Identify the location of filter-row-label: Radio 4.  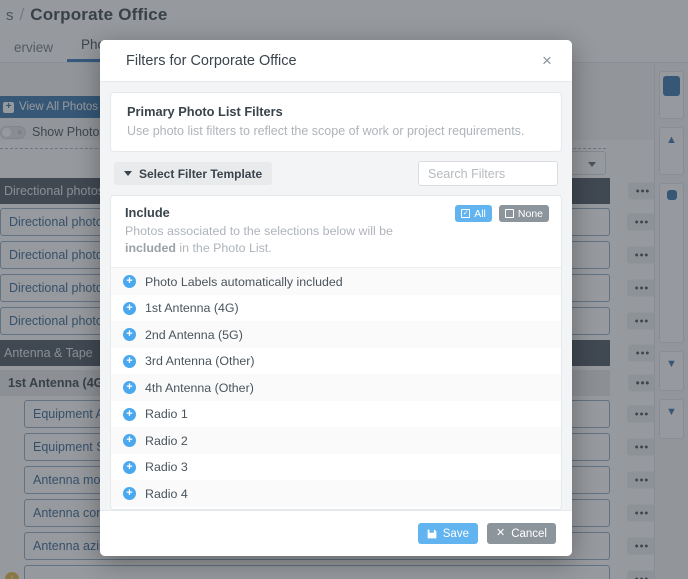
(166, 493).